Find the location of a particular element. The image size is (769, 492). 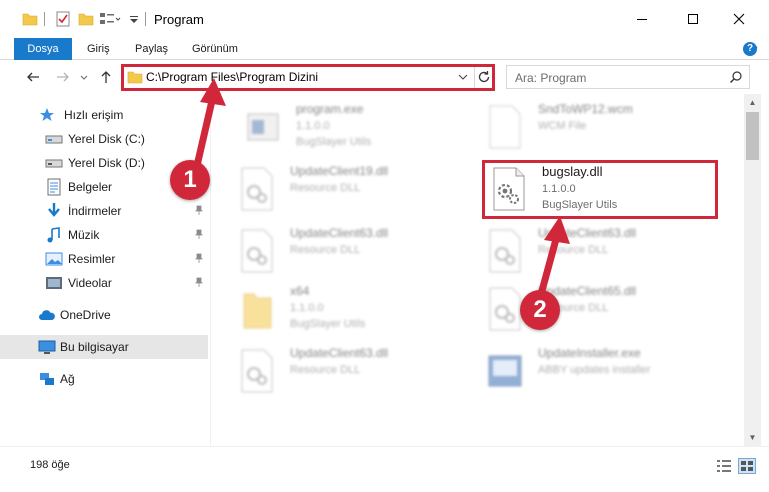

status-bar: 198 öğe is located at coordinates (384, 469).